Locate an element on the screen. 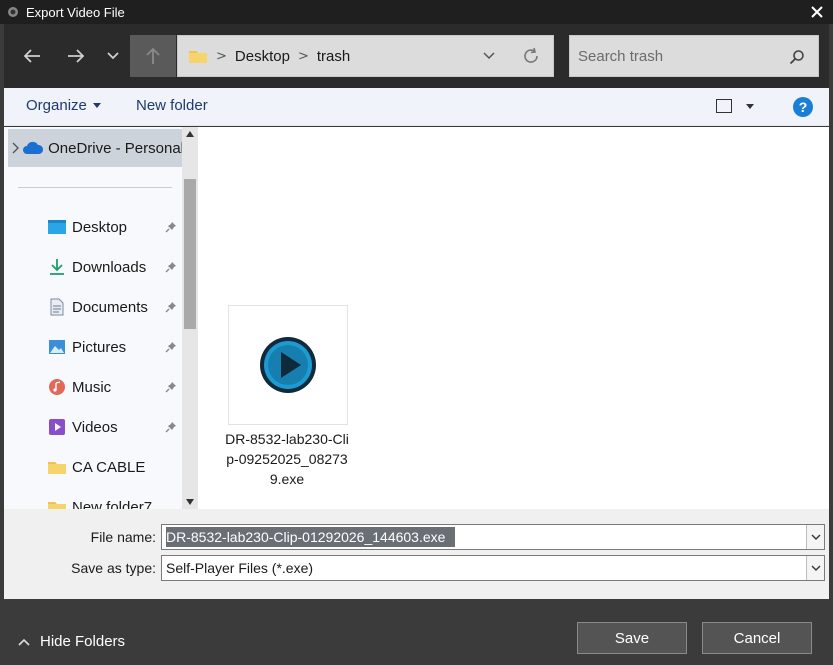 Image resolution: width=833 pixels, height=665 pixels. close-icon is located at coordinates (817, 12).